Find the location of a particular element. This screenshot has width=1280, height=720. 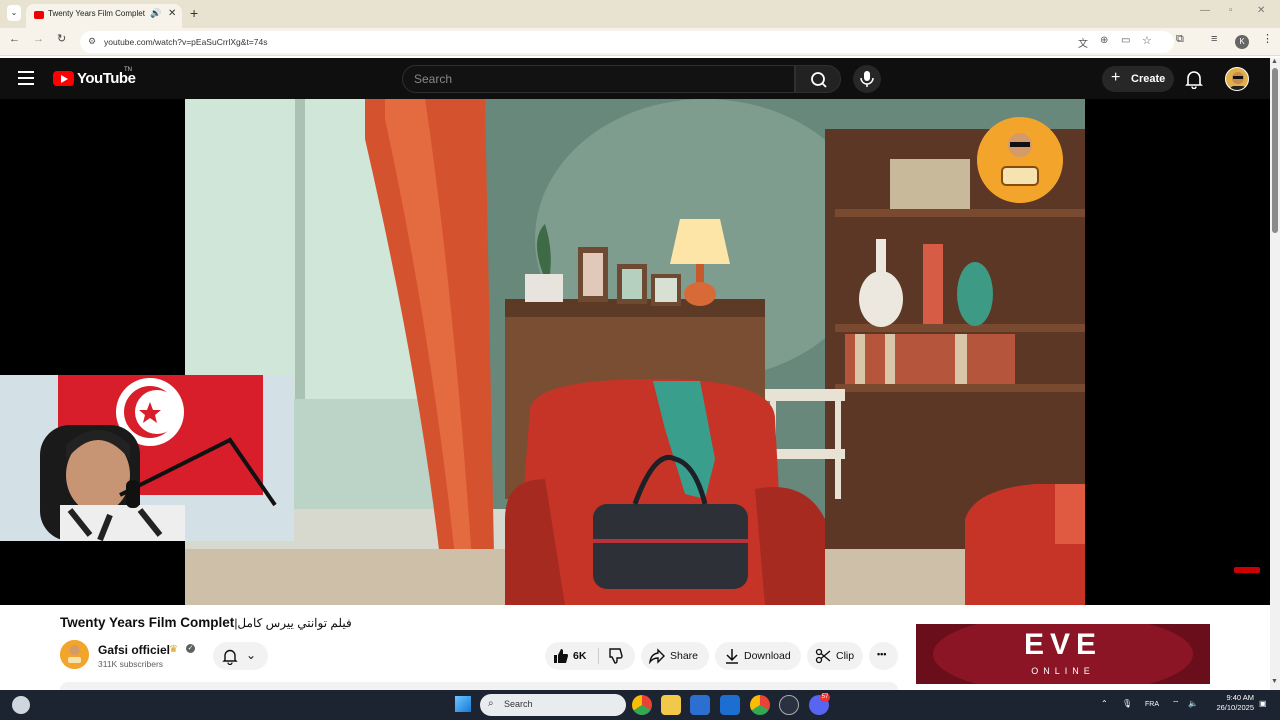

subscriber-count: 311K subscribers is located at coordinates (131, 664).